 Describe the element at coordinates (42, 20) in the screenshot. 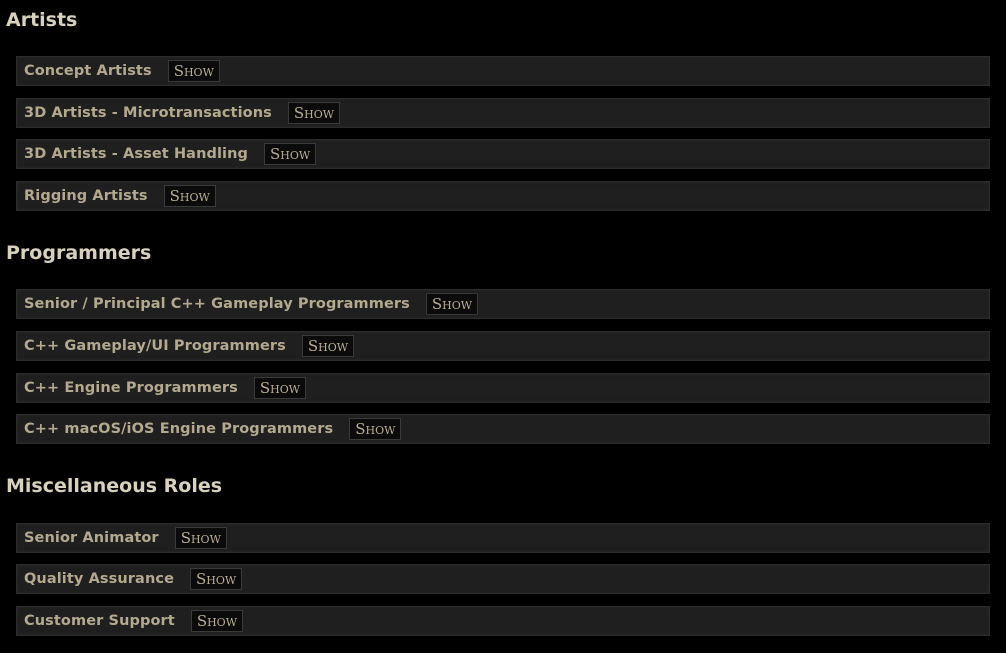

I see `section-title-artists: Artists` at that location.